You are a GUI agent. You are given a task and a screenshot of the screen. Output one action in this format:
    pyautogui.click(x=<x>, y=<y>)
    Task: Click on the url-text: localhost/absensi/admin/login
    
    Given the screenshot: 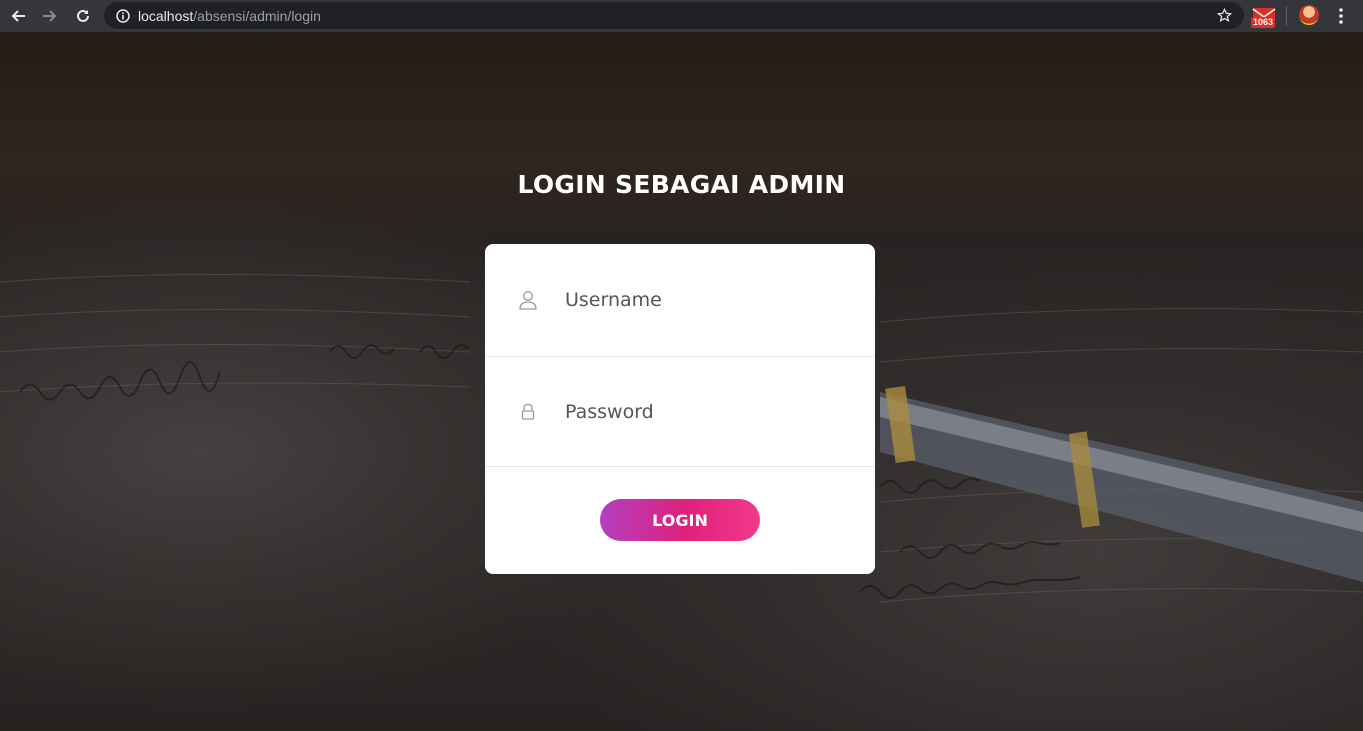 What is the action you would take?
    pyautogui.click(x=229, y=16)
    